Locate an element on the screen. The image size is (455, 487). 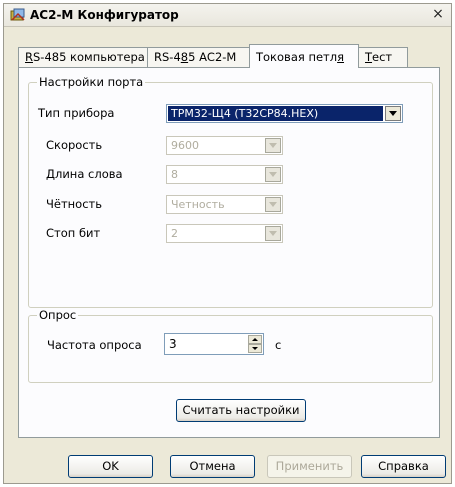
spin-down-icon is located at coordinates (255, 348).